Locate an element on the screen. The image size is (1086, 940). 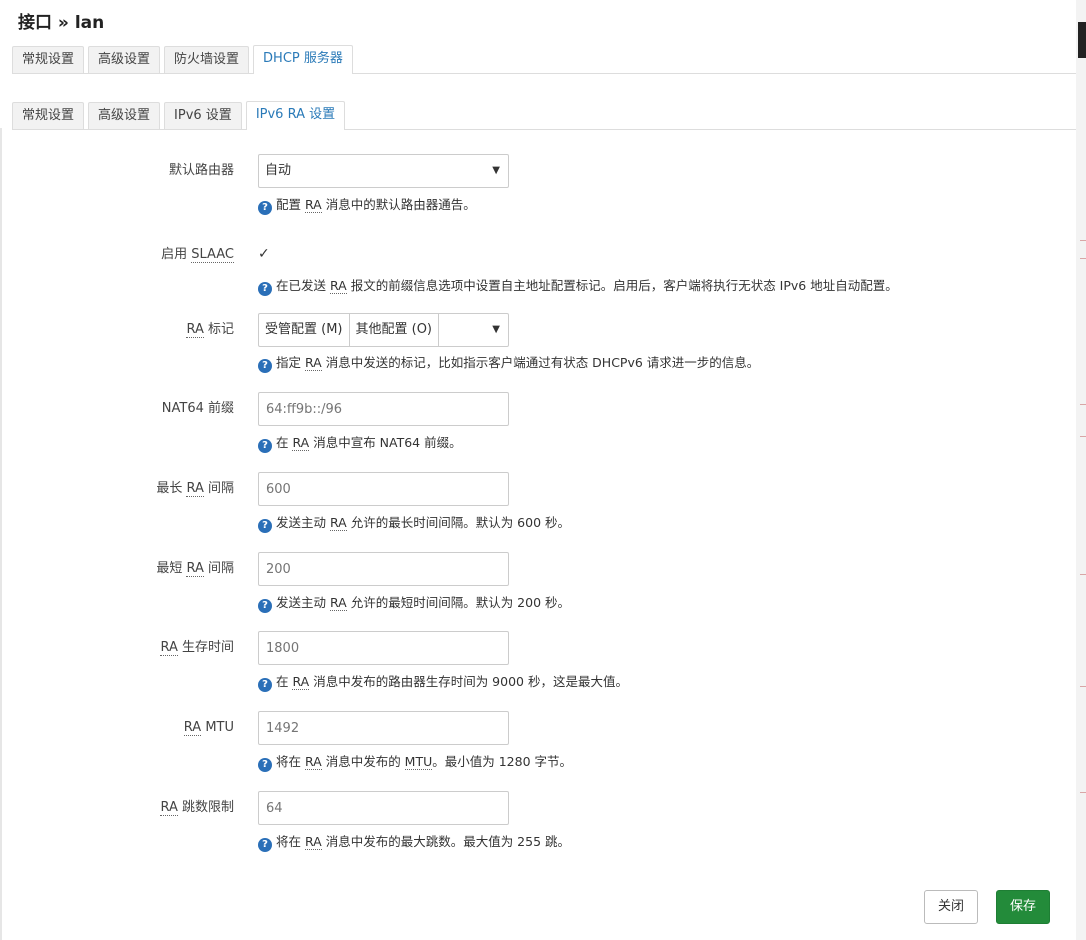
tab-firewall: 防火墙设置 is located at coordinates (207, 59).